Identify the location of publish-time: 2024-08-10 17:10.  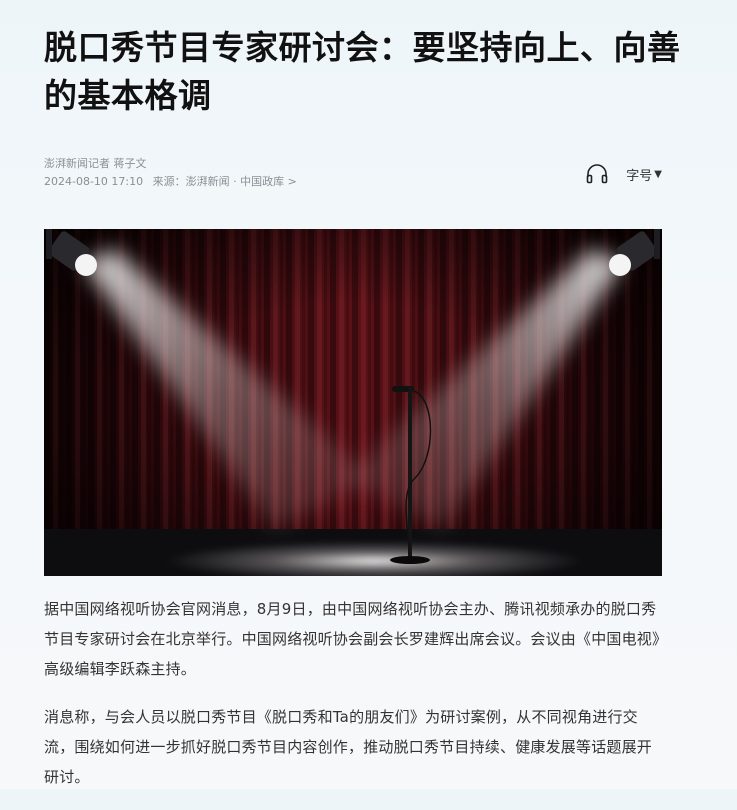
(94, 181).